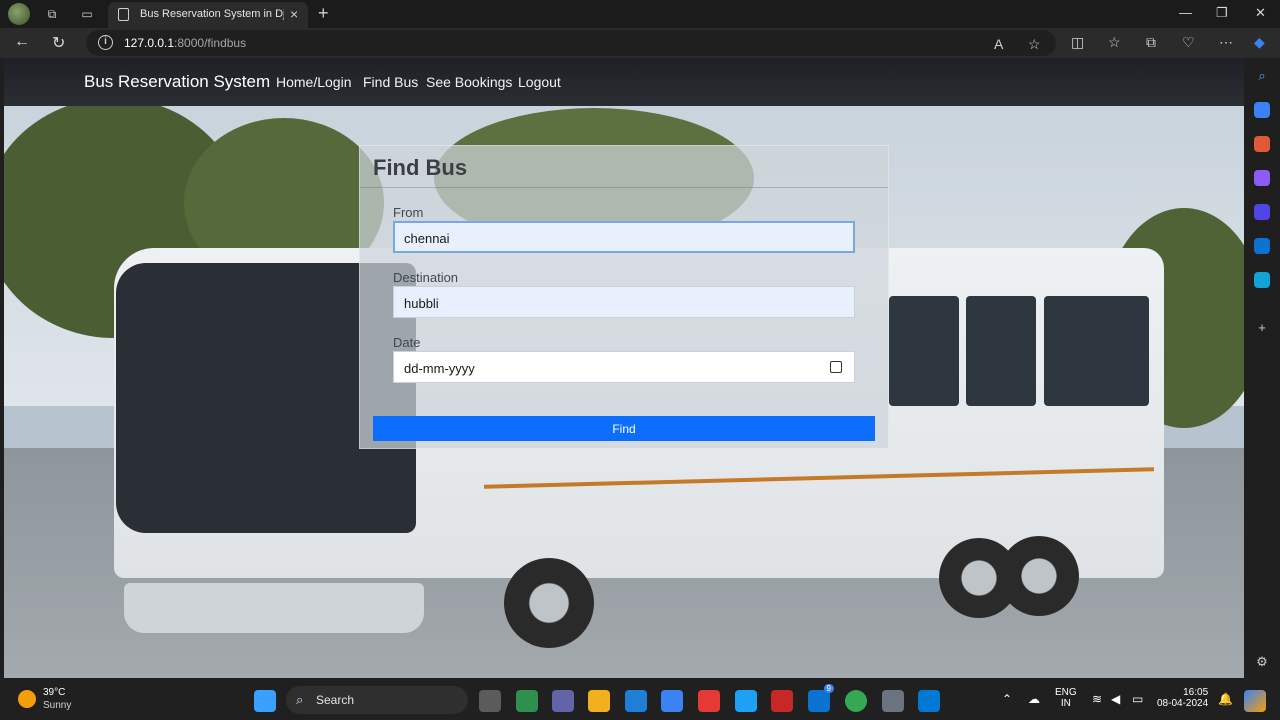  I want to click on vscode-icon, so click(929, 701).